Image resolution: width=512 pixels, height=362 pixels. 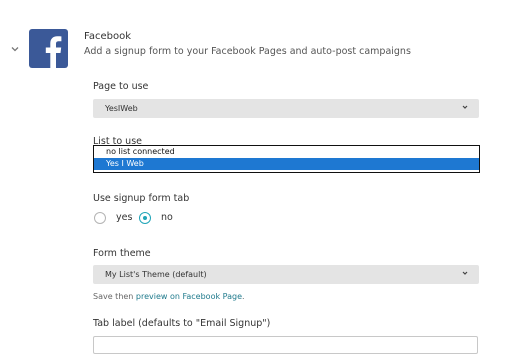 What do you see at coordinates (286, 164) in the screenshot?
I see `list-option-yes-i-web: Yes I Web` at bounding box center [286, 164].